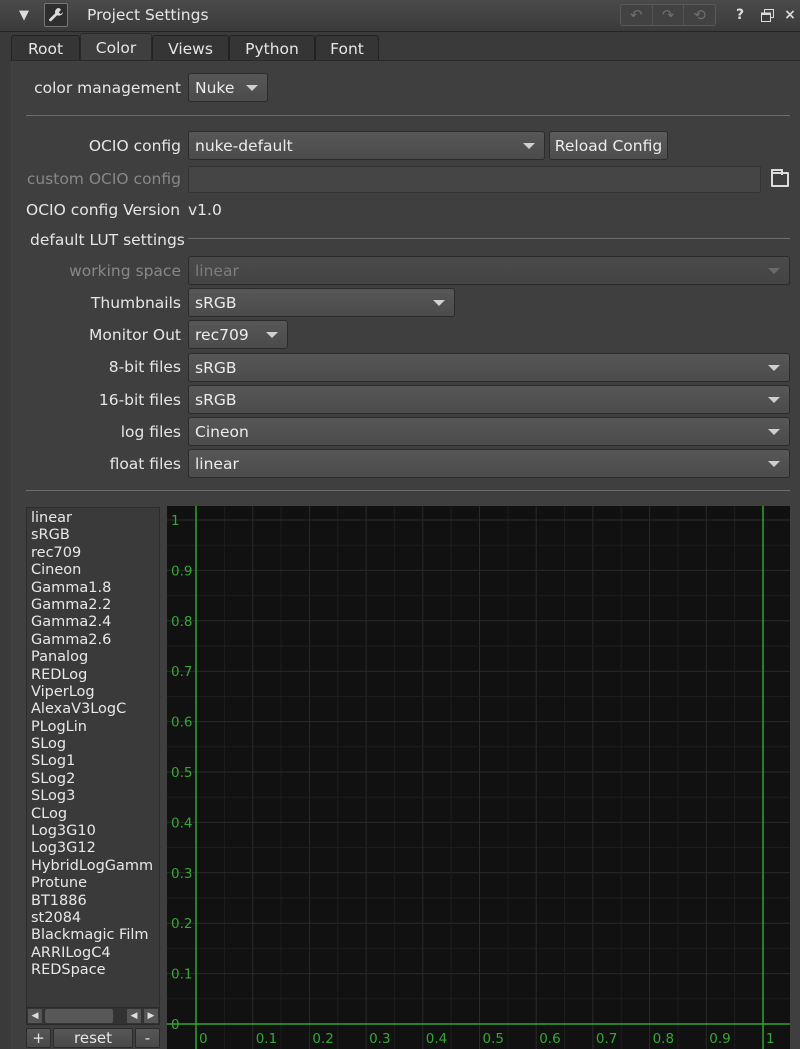  What do you see at coordinates (489, 463) in the screenshot?
I see `float-files-dropdown: linear` at bounding box center [489, 463].